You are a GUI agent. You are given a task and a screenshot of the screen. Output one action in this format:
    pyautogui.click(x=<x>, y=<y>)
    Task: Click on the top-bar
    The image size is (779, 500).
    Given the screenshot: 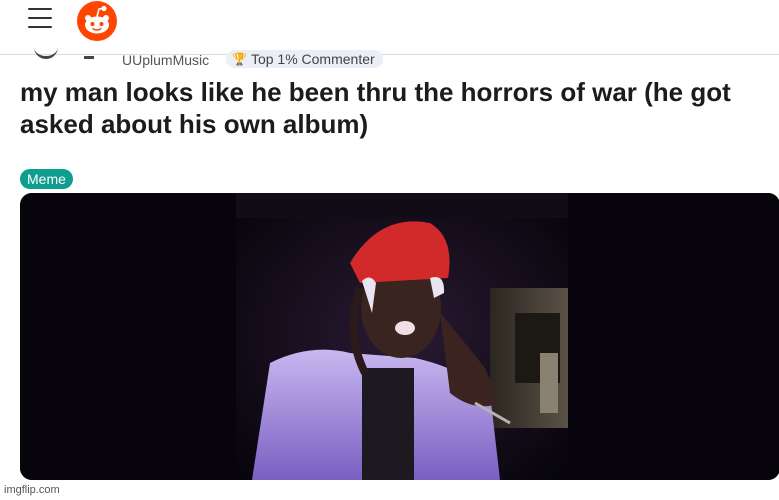 What is the action you would take?
    pyautogui.click(x=389, y=27)
    